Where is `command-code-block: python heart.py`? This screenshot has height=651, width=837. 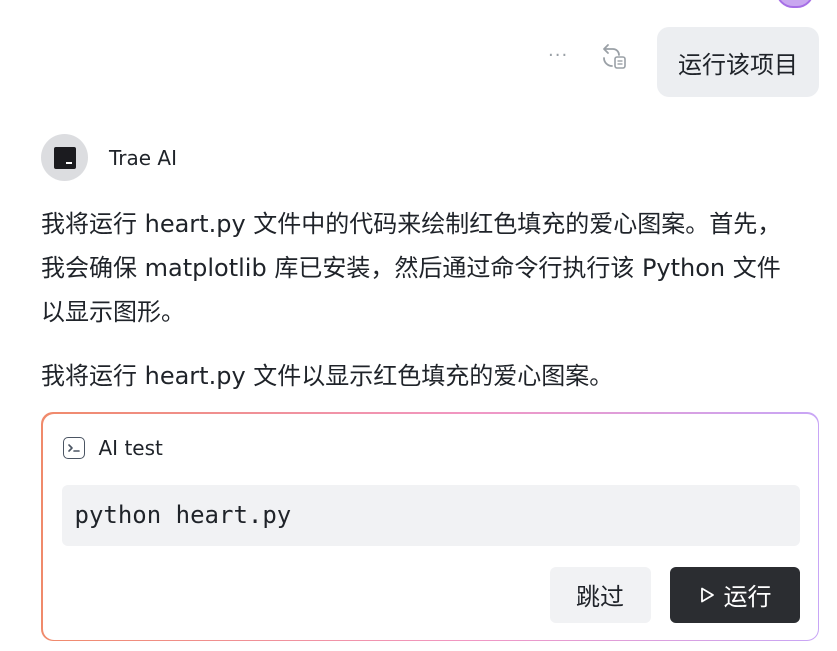 command-code-block: python heart.py is located at coordinates (430, 515).